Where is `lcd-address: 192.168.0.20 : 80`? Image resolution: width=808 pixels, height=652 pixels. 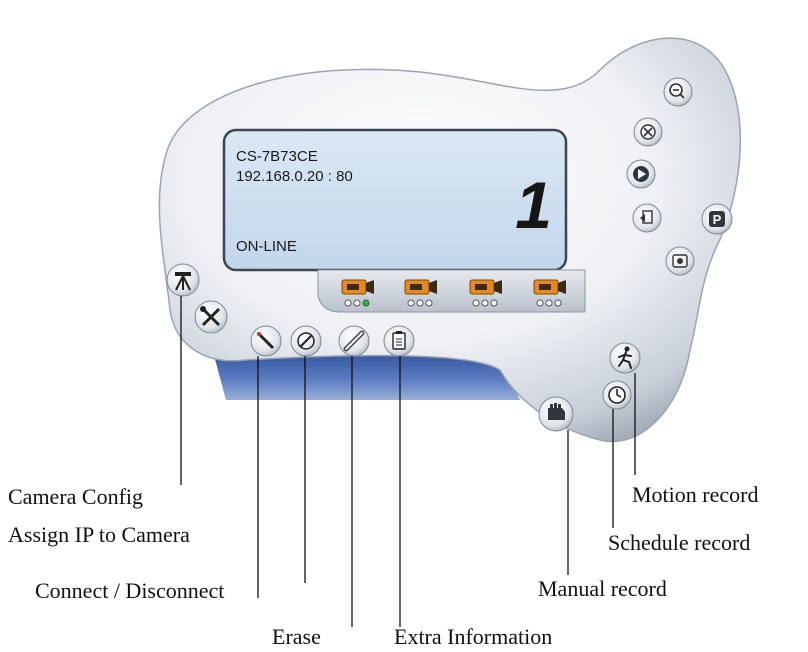
lcd-address: 192.168.0.20 : 80 is located at coordinates (294, 176).